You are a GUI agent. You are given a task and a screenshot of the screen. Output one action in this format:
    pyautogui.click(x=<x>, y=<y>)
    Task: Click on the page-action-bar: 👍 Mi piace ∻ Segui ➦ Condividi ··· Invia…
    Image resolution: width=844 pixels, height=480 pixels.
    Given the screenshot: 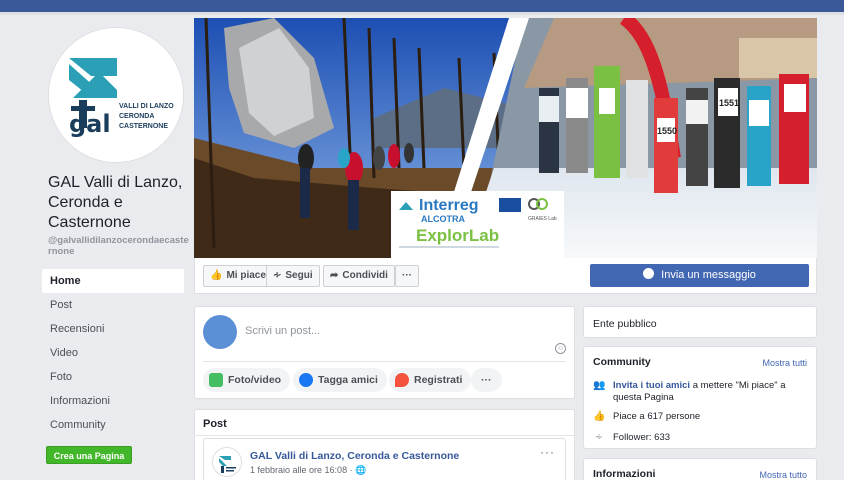 What is the action you would take?
    pyautogui.click(x=505, y=276)
    